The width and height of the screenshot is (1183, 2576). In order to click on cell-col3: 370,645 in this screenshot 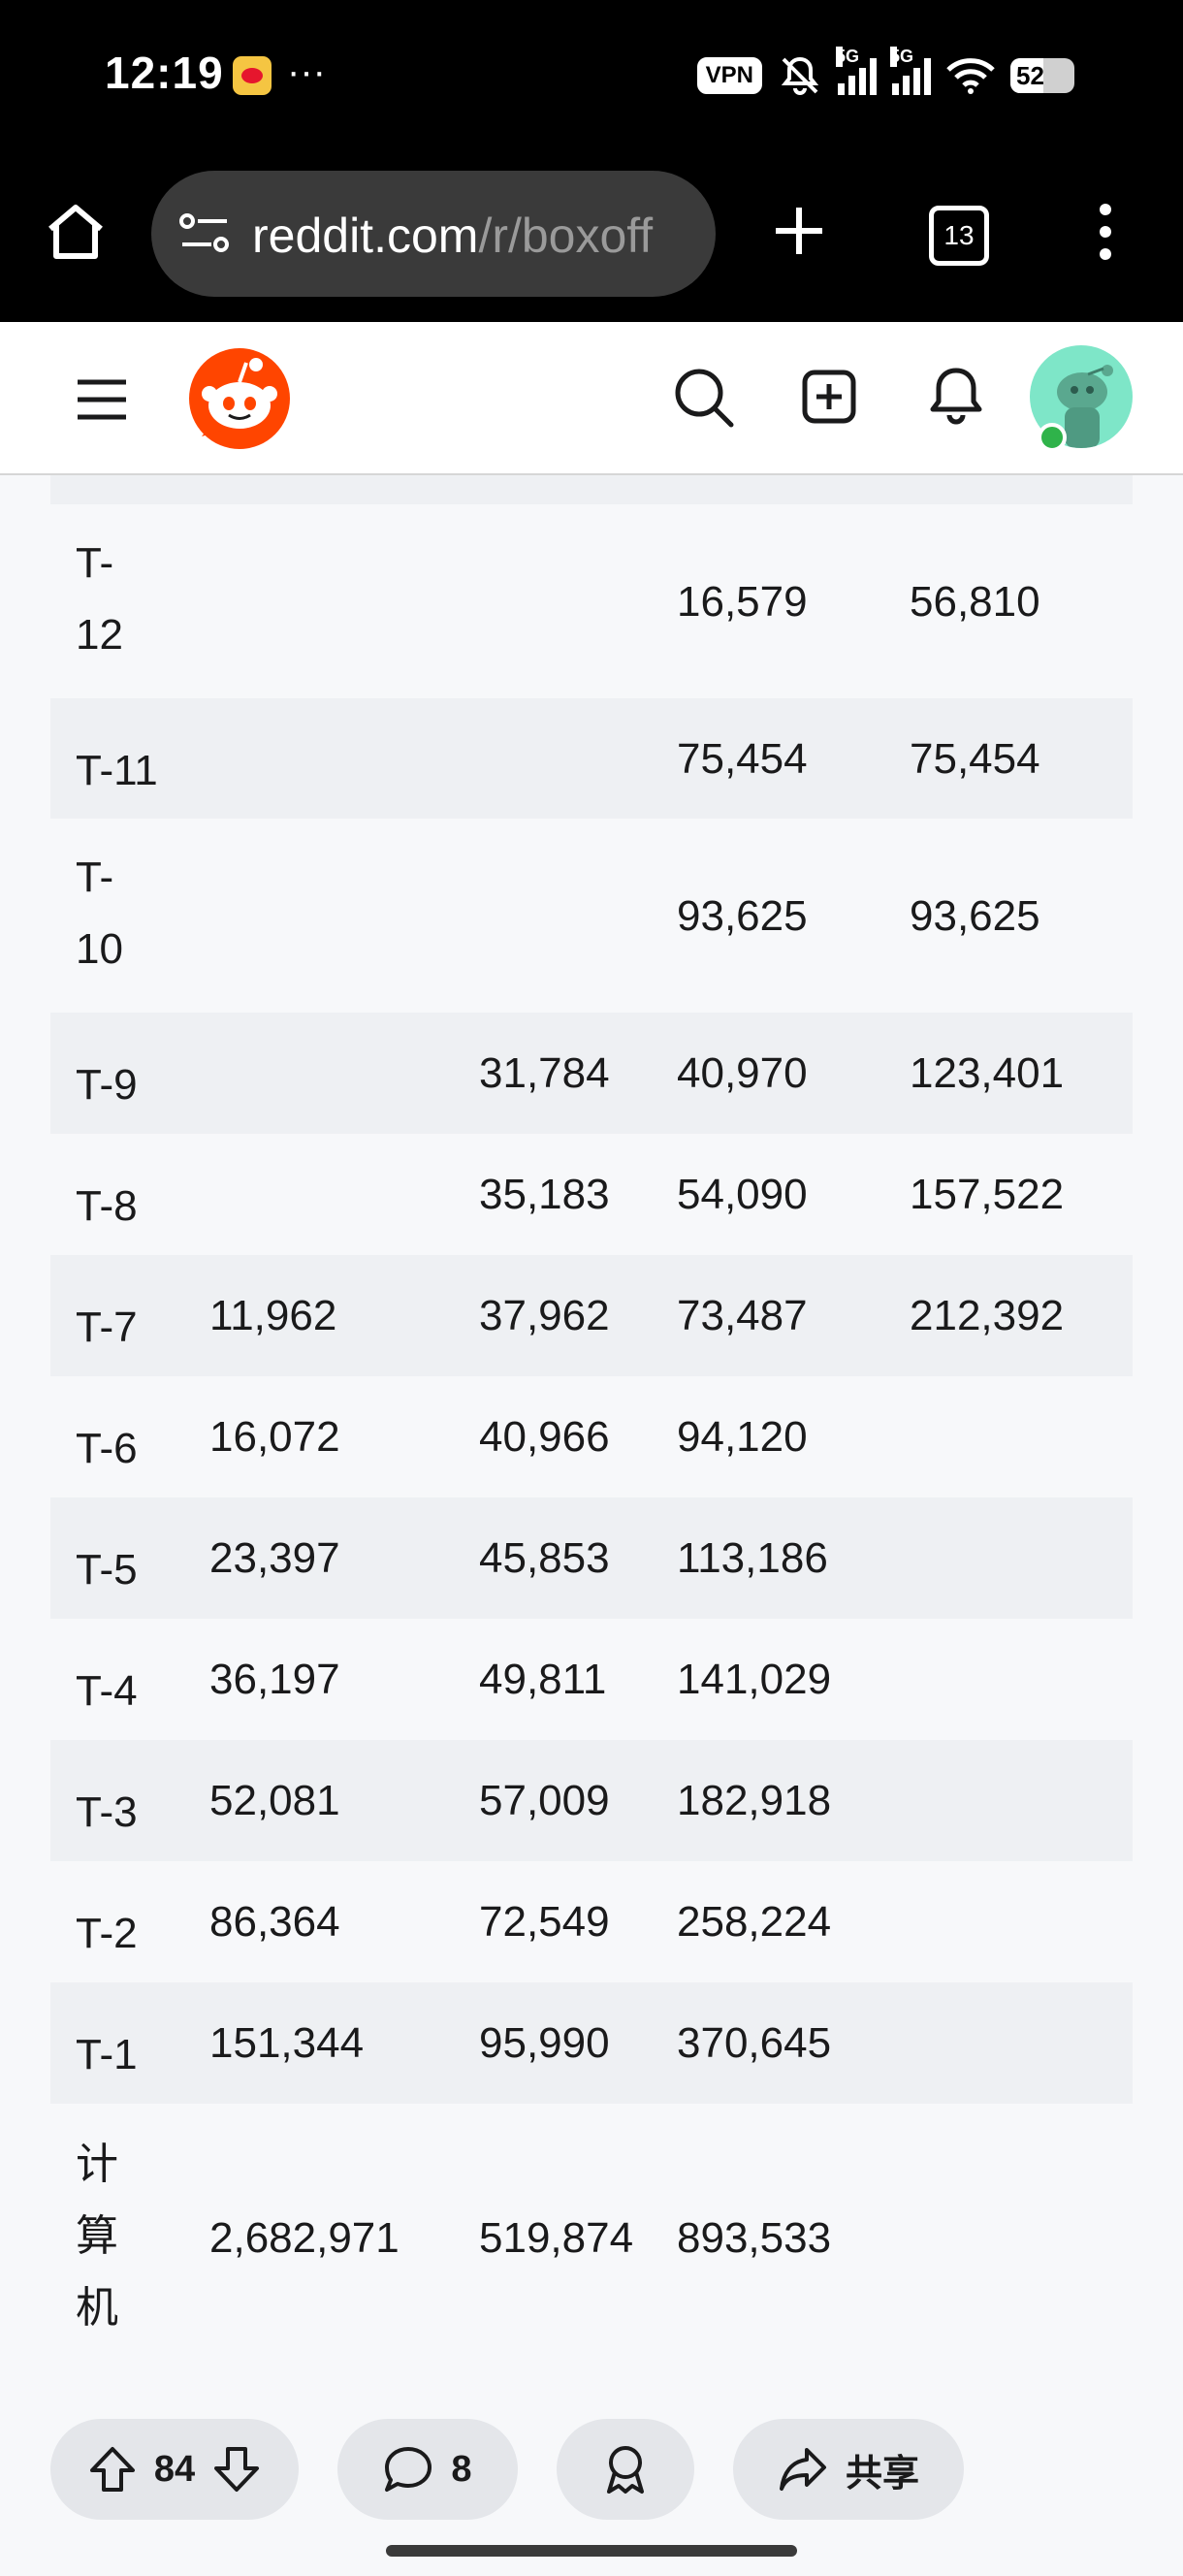, I will do `click(754, 2043)`.